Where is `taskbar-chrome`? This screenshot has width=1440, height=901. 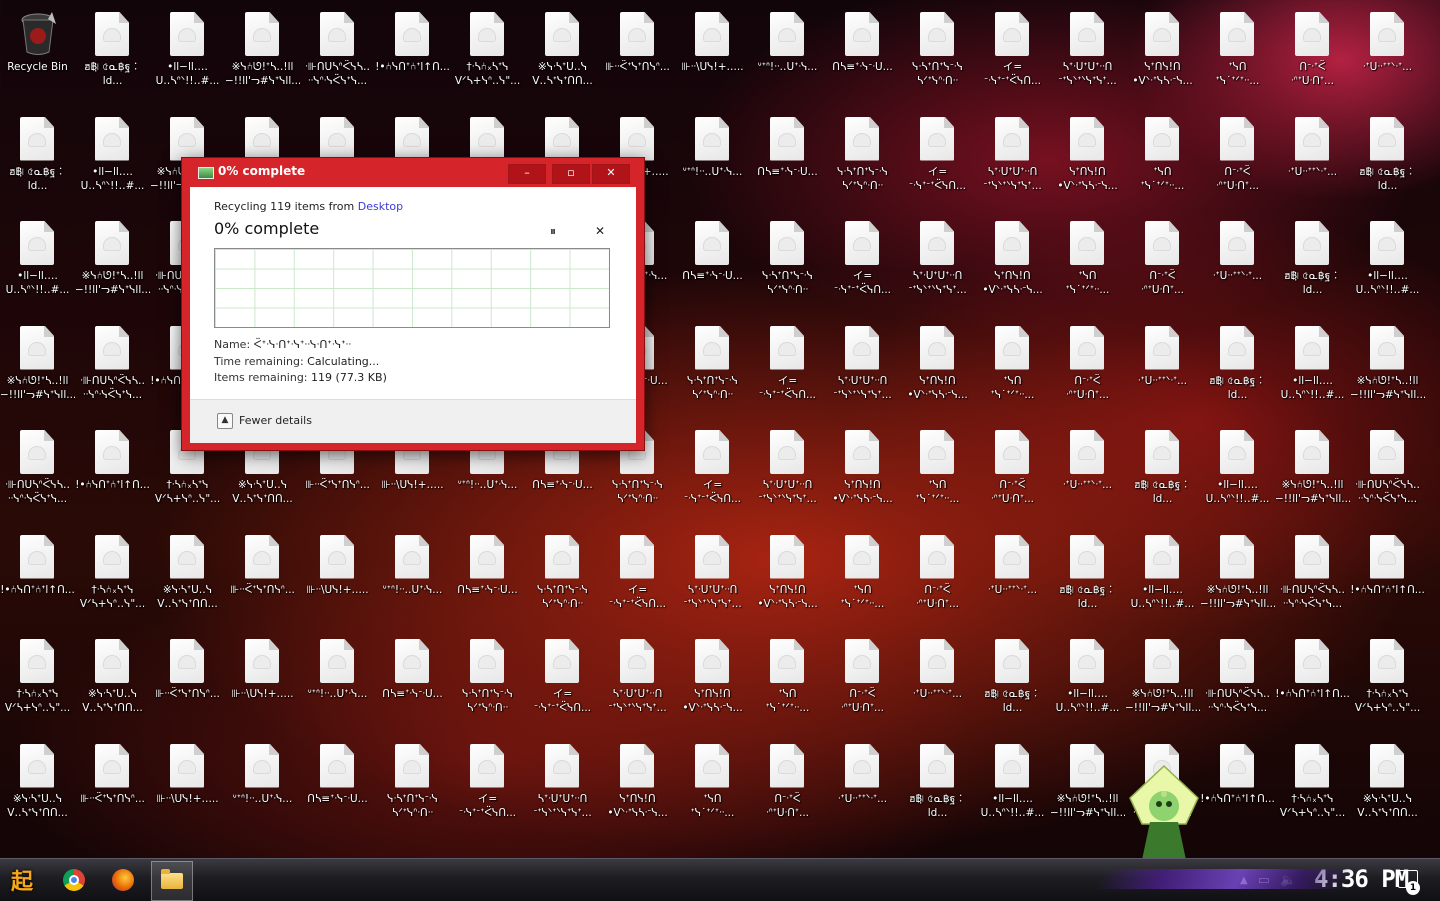 taskbar-chrome is located at coordinates (74, 880).